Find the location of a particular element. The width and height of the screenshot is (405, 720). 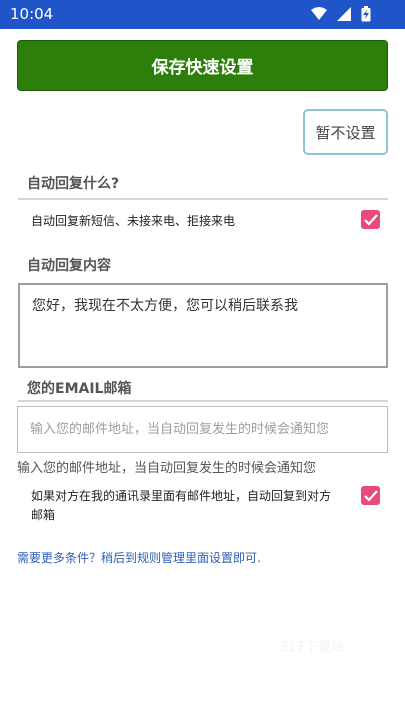

status-icons is located at coordinates (341, 14).